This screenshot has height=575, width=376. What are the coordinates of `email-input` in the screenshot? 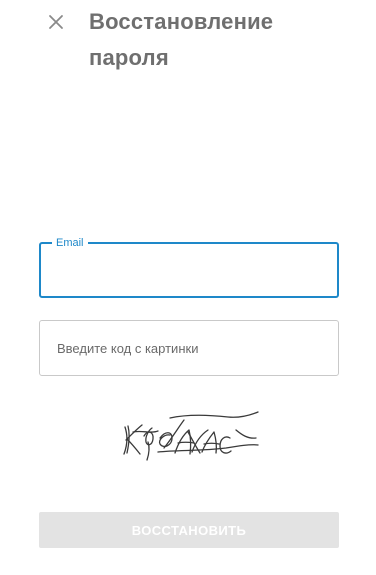 It's located at (189, 270).